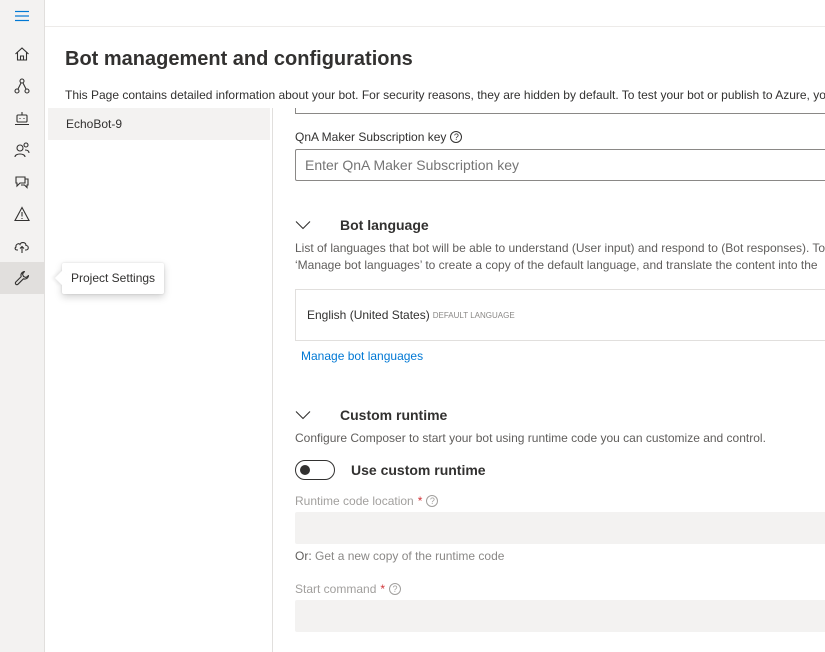 The height and width of the screenshot is (652, 825). Describe the element at coordinates (560, 528) in the screenshot. I see `runtime-location-input` at that location.